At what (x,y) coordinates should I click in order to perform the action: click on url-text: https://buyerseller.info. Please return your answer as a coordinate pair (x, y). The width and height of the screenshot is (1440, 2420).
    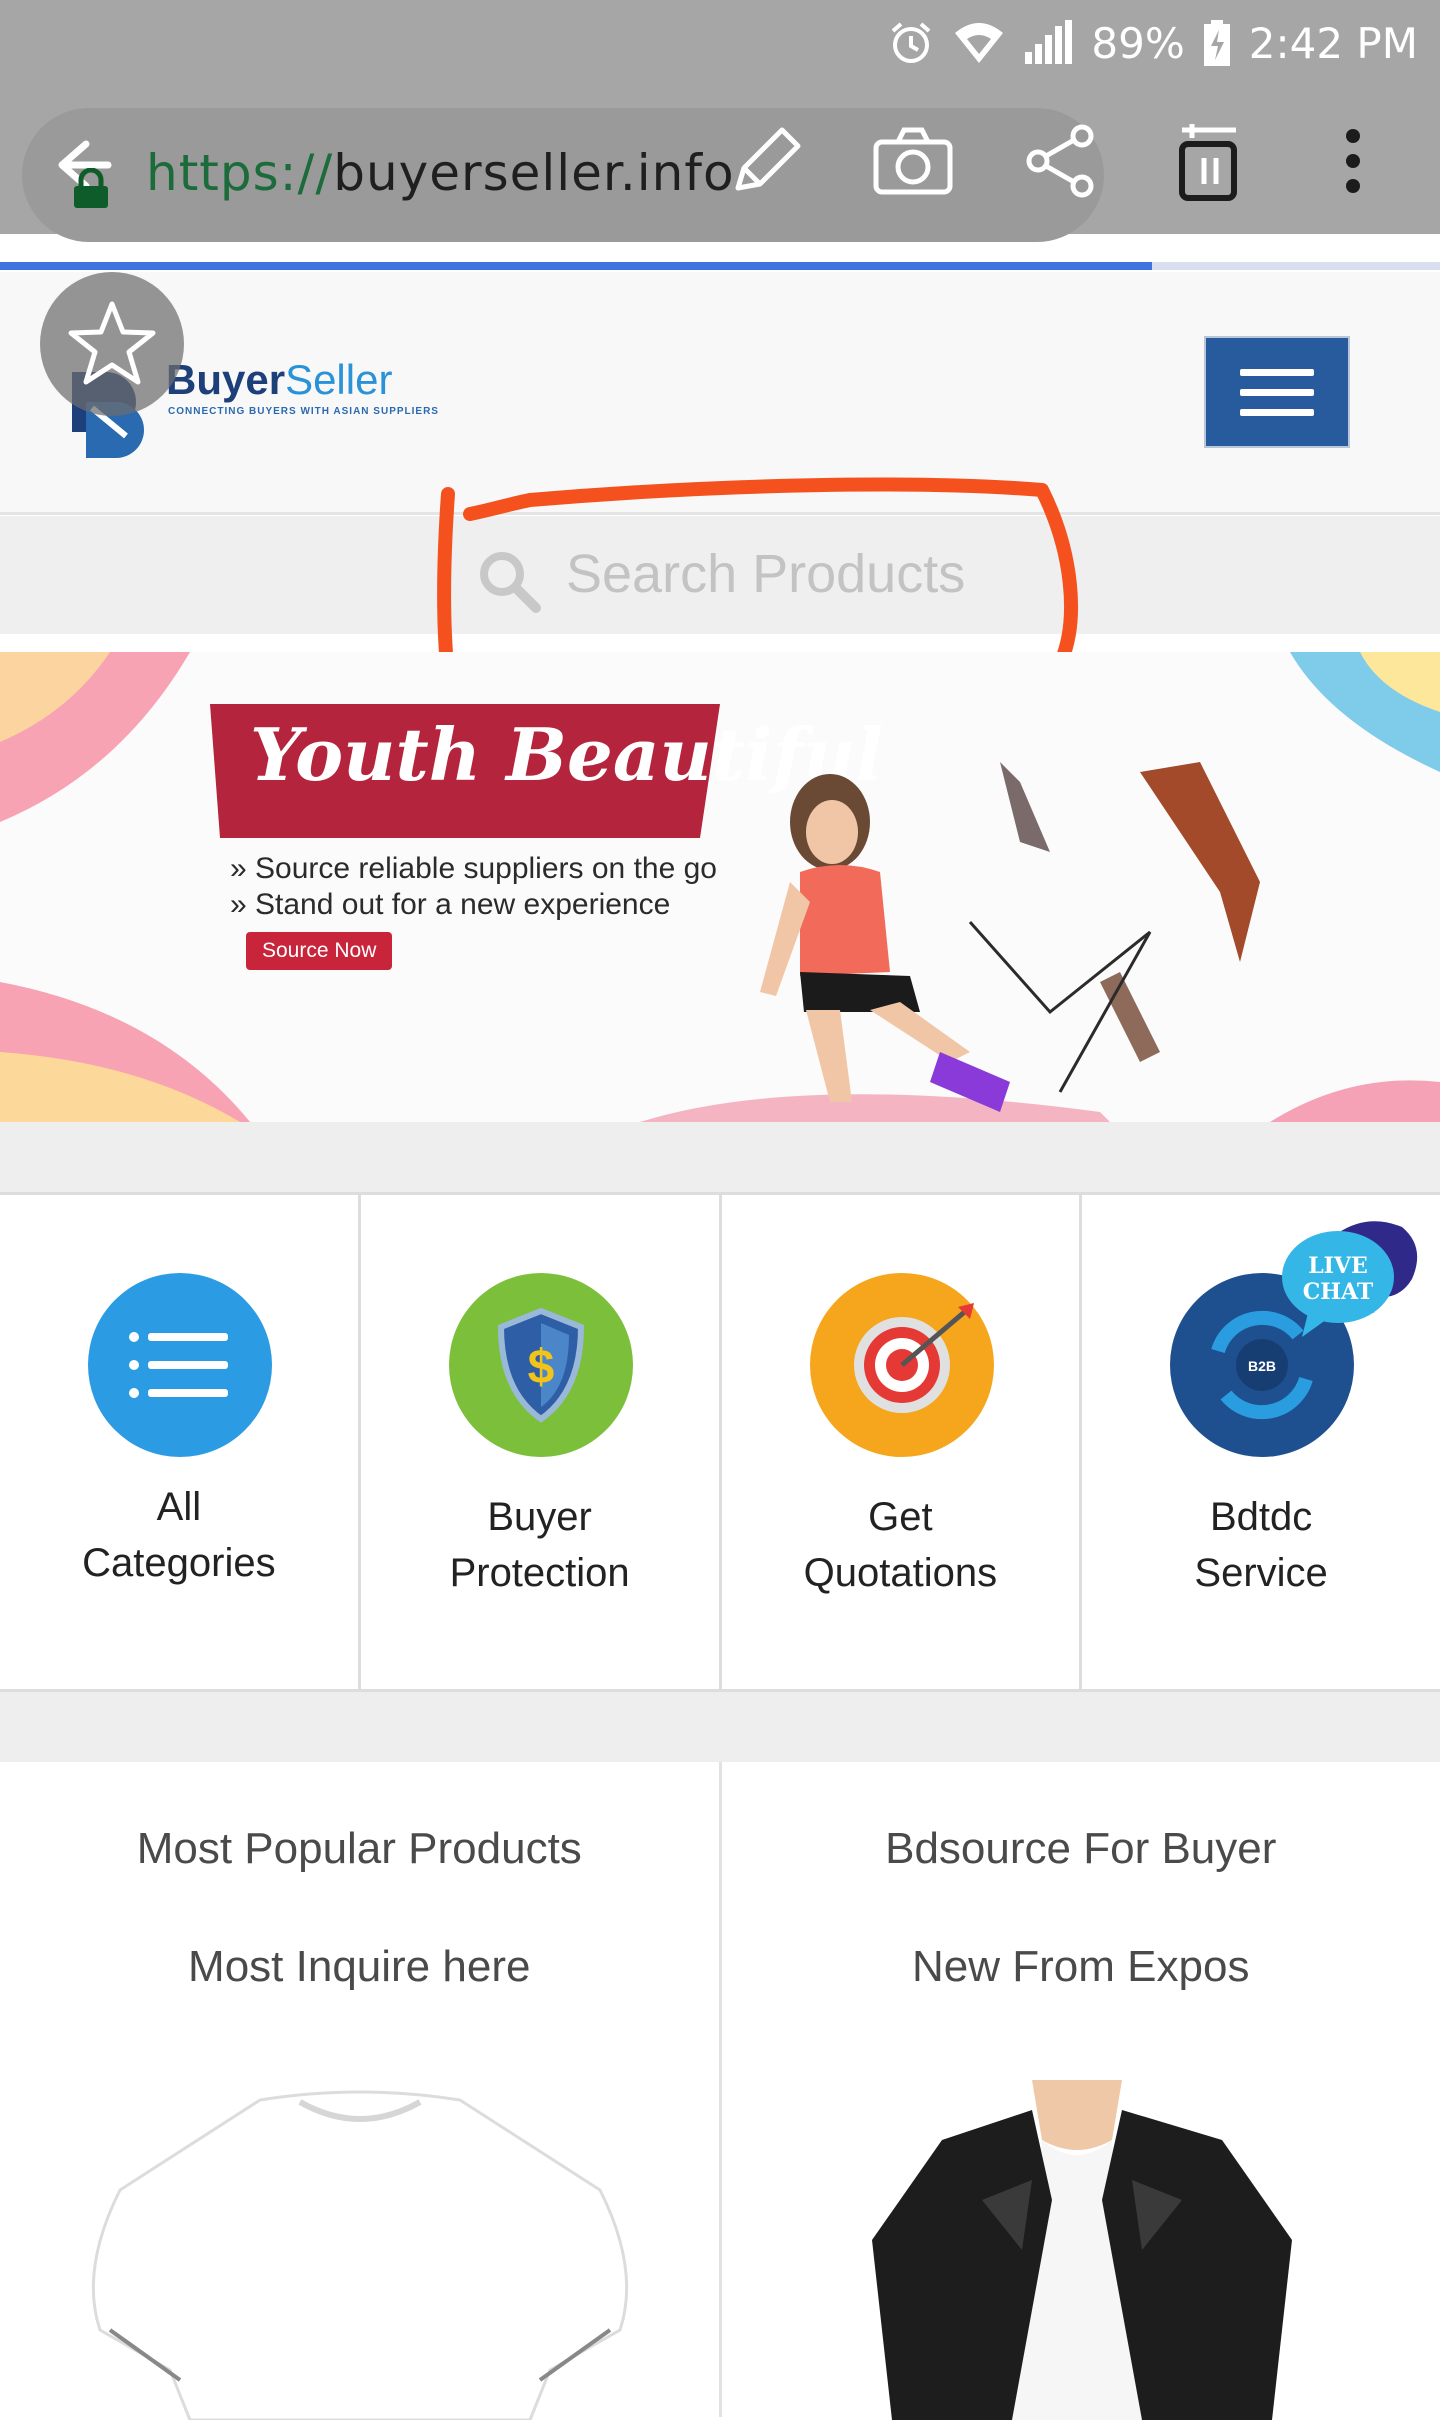
    Looking at the image, I should click on (440, 173).